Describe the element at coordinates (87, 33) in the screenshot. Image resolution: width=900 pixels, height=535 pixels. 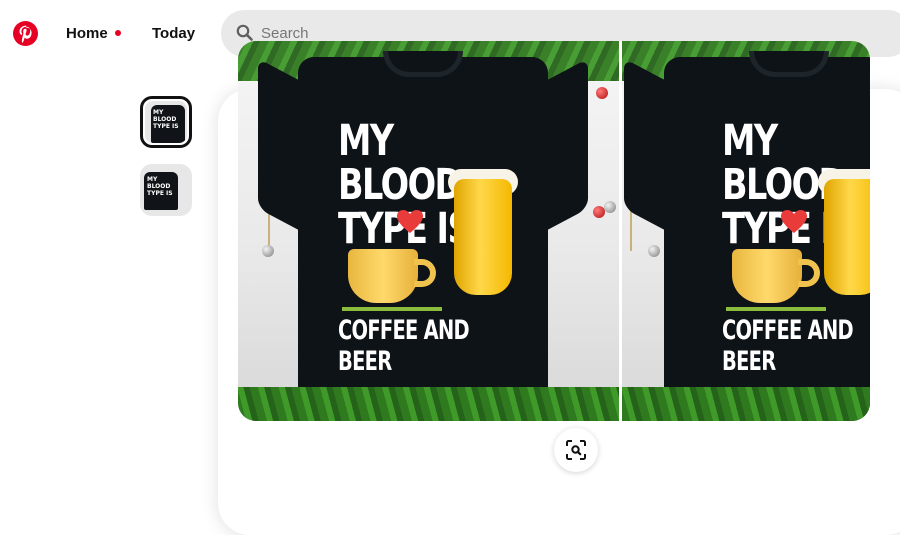
I see `nav-home-link: Home` at that location.